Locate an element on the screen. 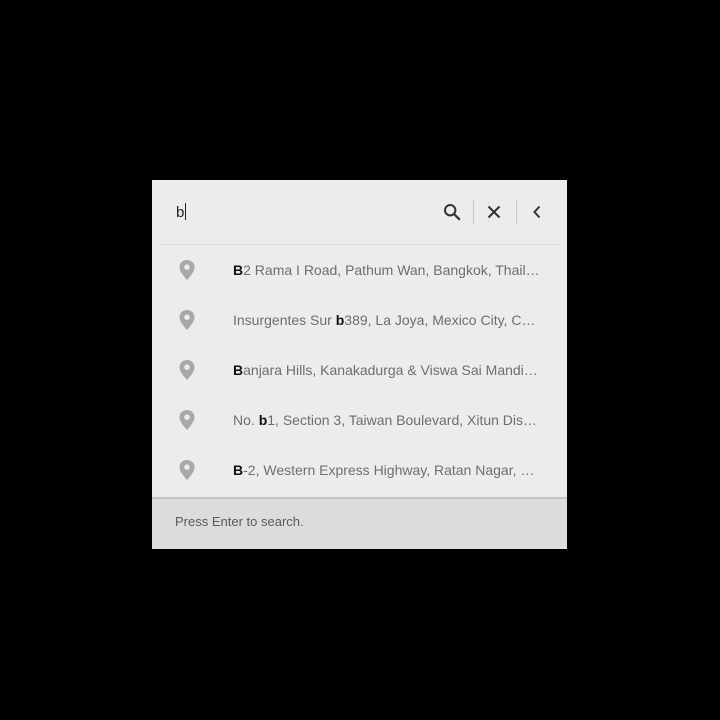 This screenshot has height=720, width=720. search-button is located at coordinates (452, 212).